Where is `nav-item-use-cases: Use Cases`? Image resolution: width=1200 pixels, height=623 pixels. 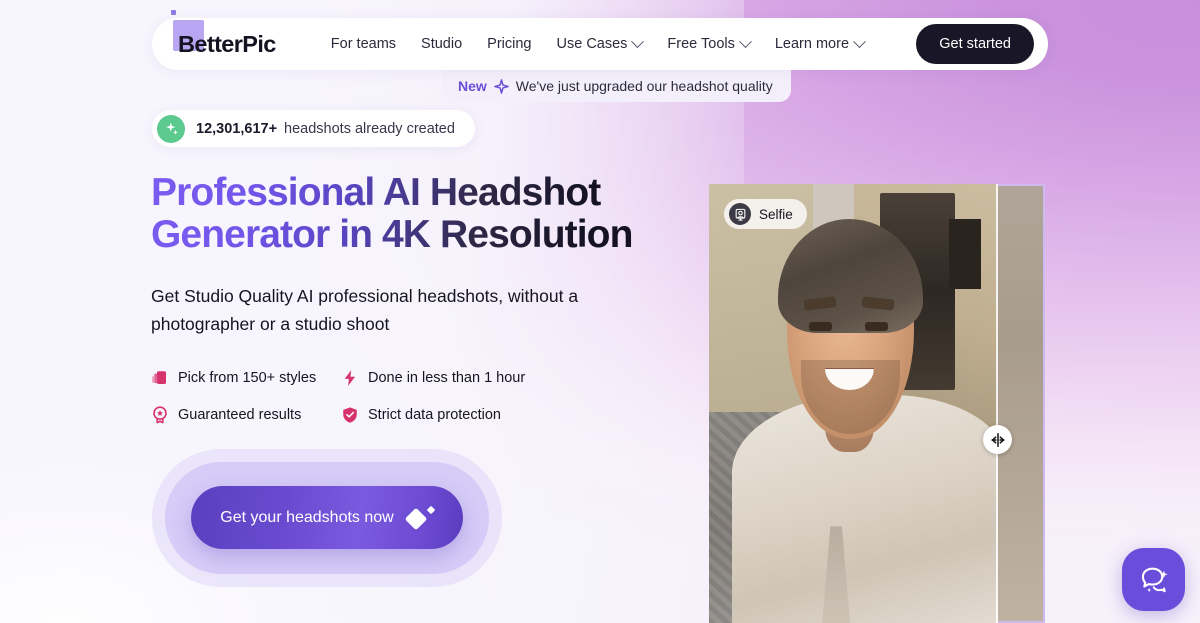
nav-item-use-cases: Use Cases is located at coordinates (600, 43).